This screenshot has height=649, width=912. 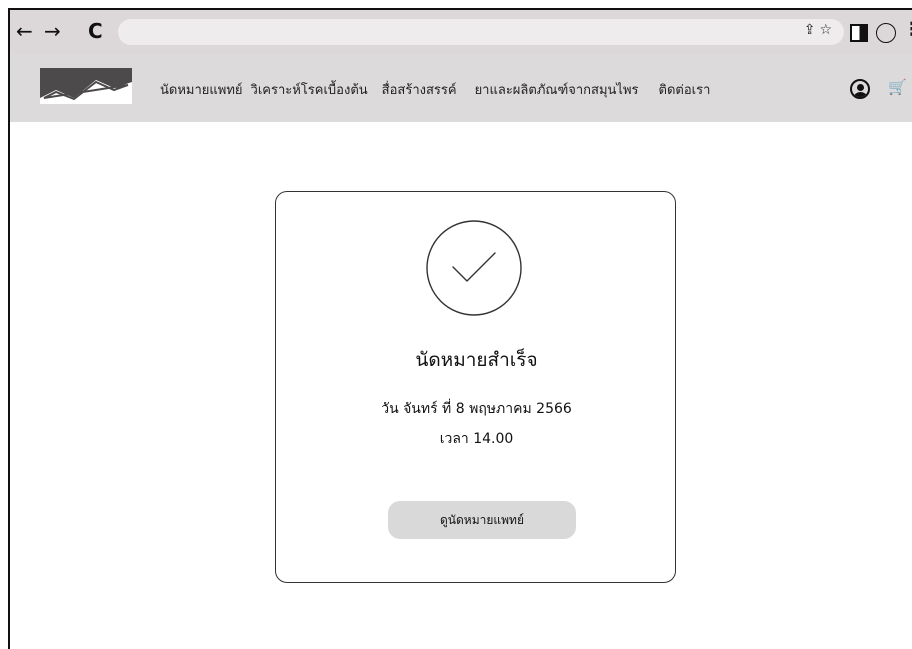 What do you see at coordinates (859, 33) in the screenshot?
I see `sidebar-toggle-icon` at bounding box center [859, 33].